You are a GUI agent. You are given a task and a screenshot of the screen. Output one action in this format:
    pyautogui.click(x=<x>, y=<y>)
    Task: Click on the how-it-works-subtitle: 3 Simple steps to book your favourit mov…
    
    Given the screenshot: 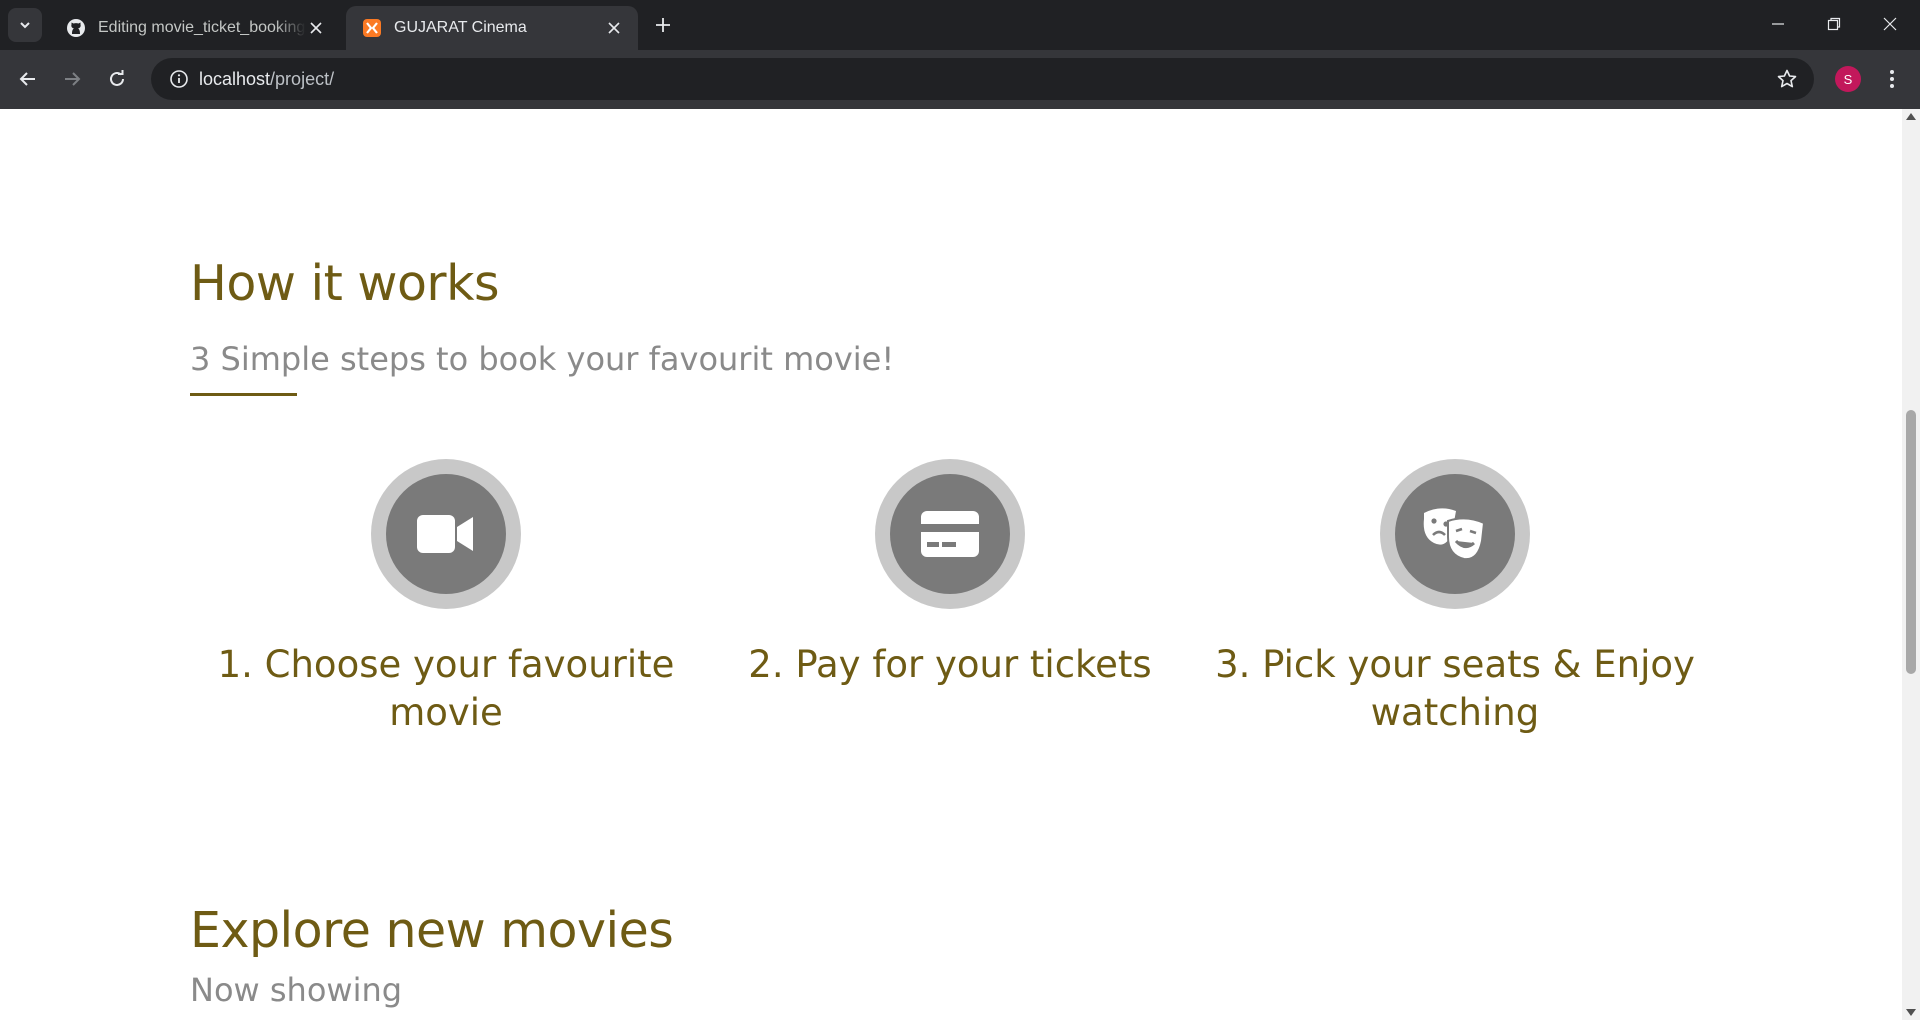 What is the action you would take?
    pyautogui.click(x=542, y=359)
    